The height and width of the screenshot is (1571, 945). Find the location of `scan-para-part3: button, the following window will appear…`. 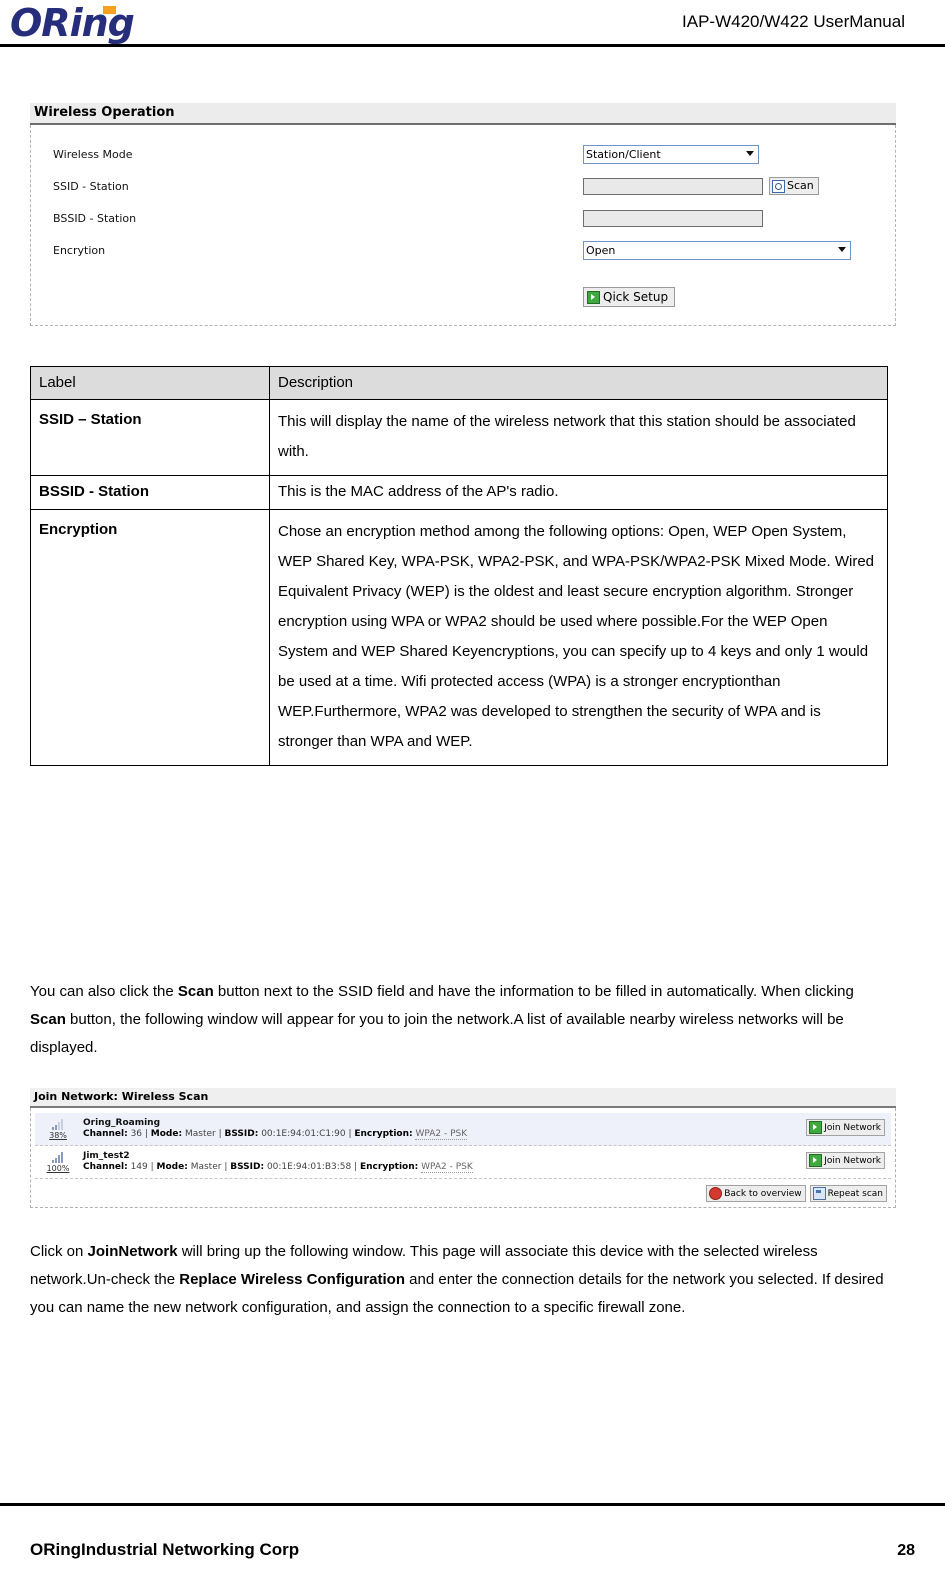

scan-para-part3: button, the following window will appear… is located at coordinates (437, 1033).